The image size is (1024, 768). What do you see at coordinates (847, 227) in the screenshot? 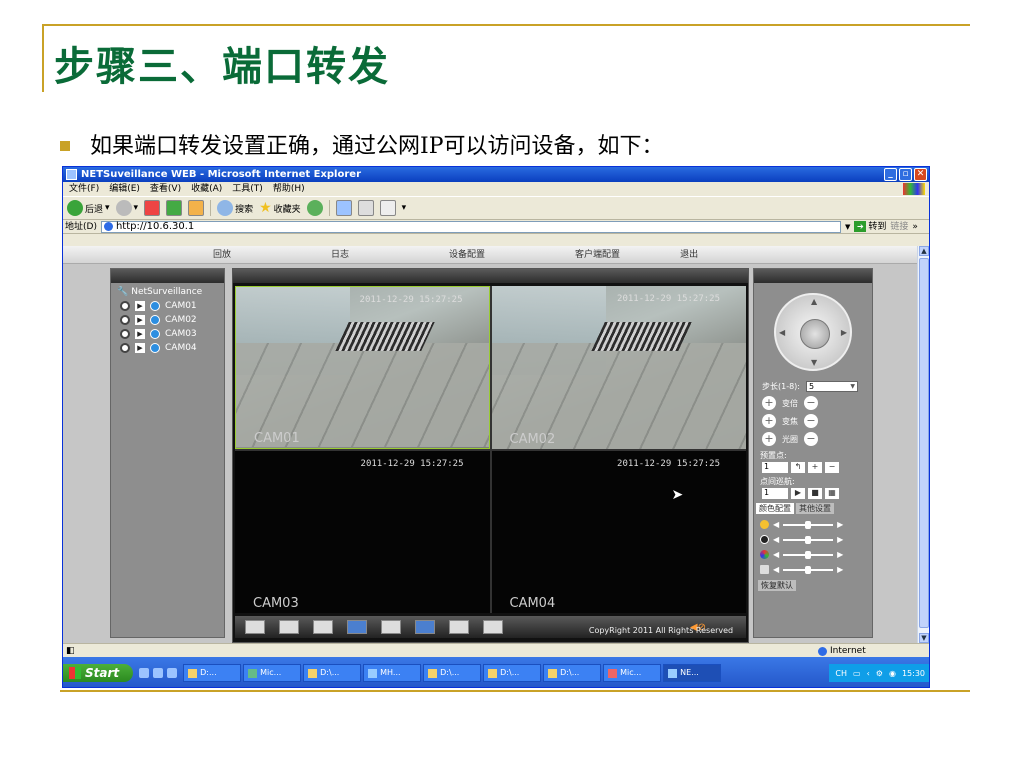
I see `address-dropdown-icon: ▼` at bounding box center [847, 227].